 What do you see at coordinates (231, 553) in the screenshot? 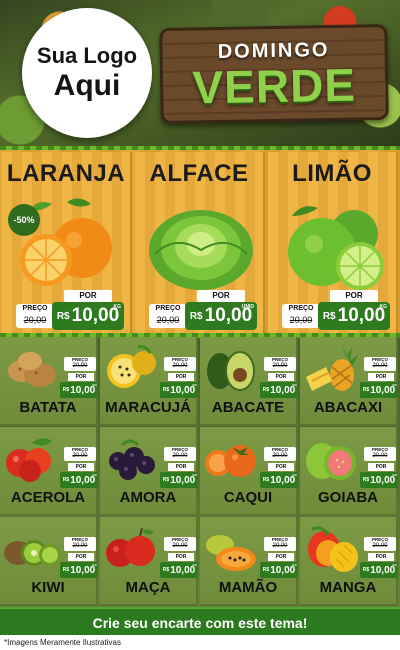
I see `papaya-icon` at bounding box center [231, 553].